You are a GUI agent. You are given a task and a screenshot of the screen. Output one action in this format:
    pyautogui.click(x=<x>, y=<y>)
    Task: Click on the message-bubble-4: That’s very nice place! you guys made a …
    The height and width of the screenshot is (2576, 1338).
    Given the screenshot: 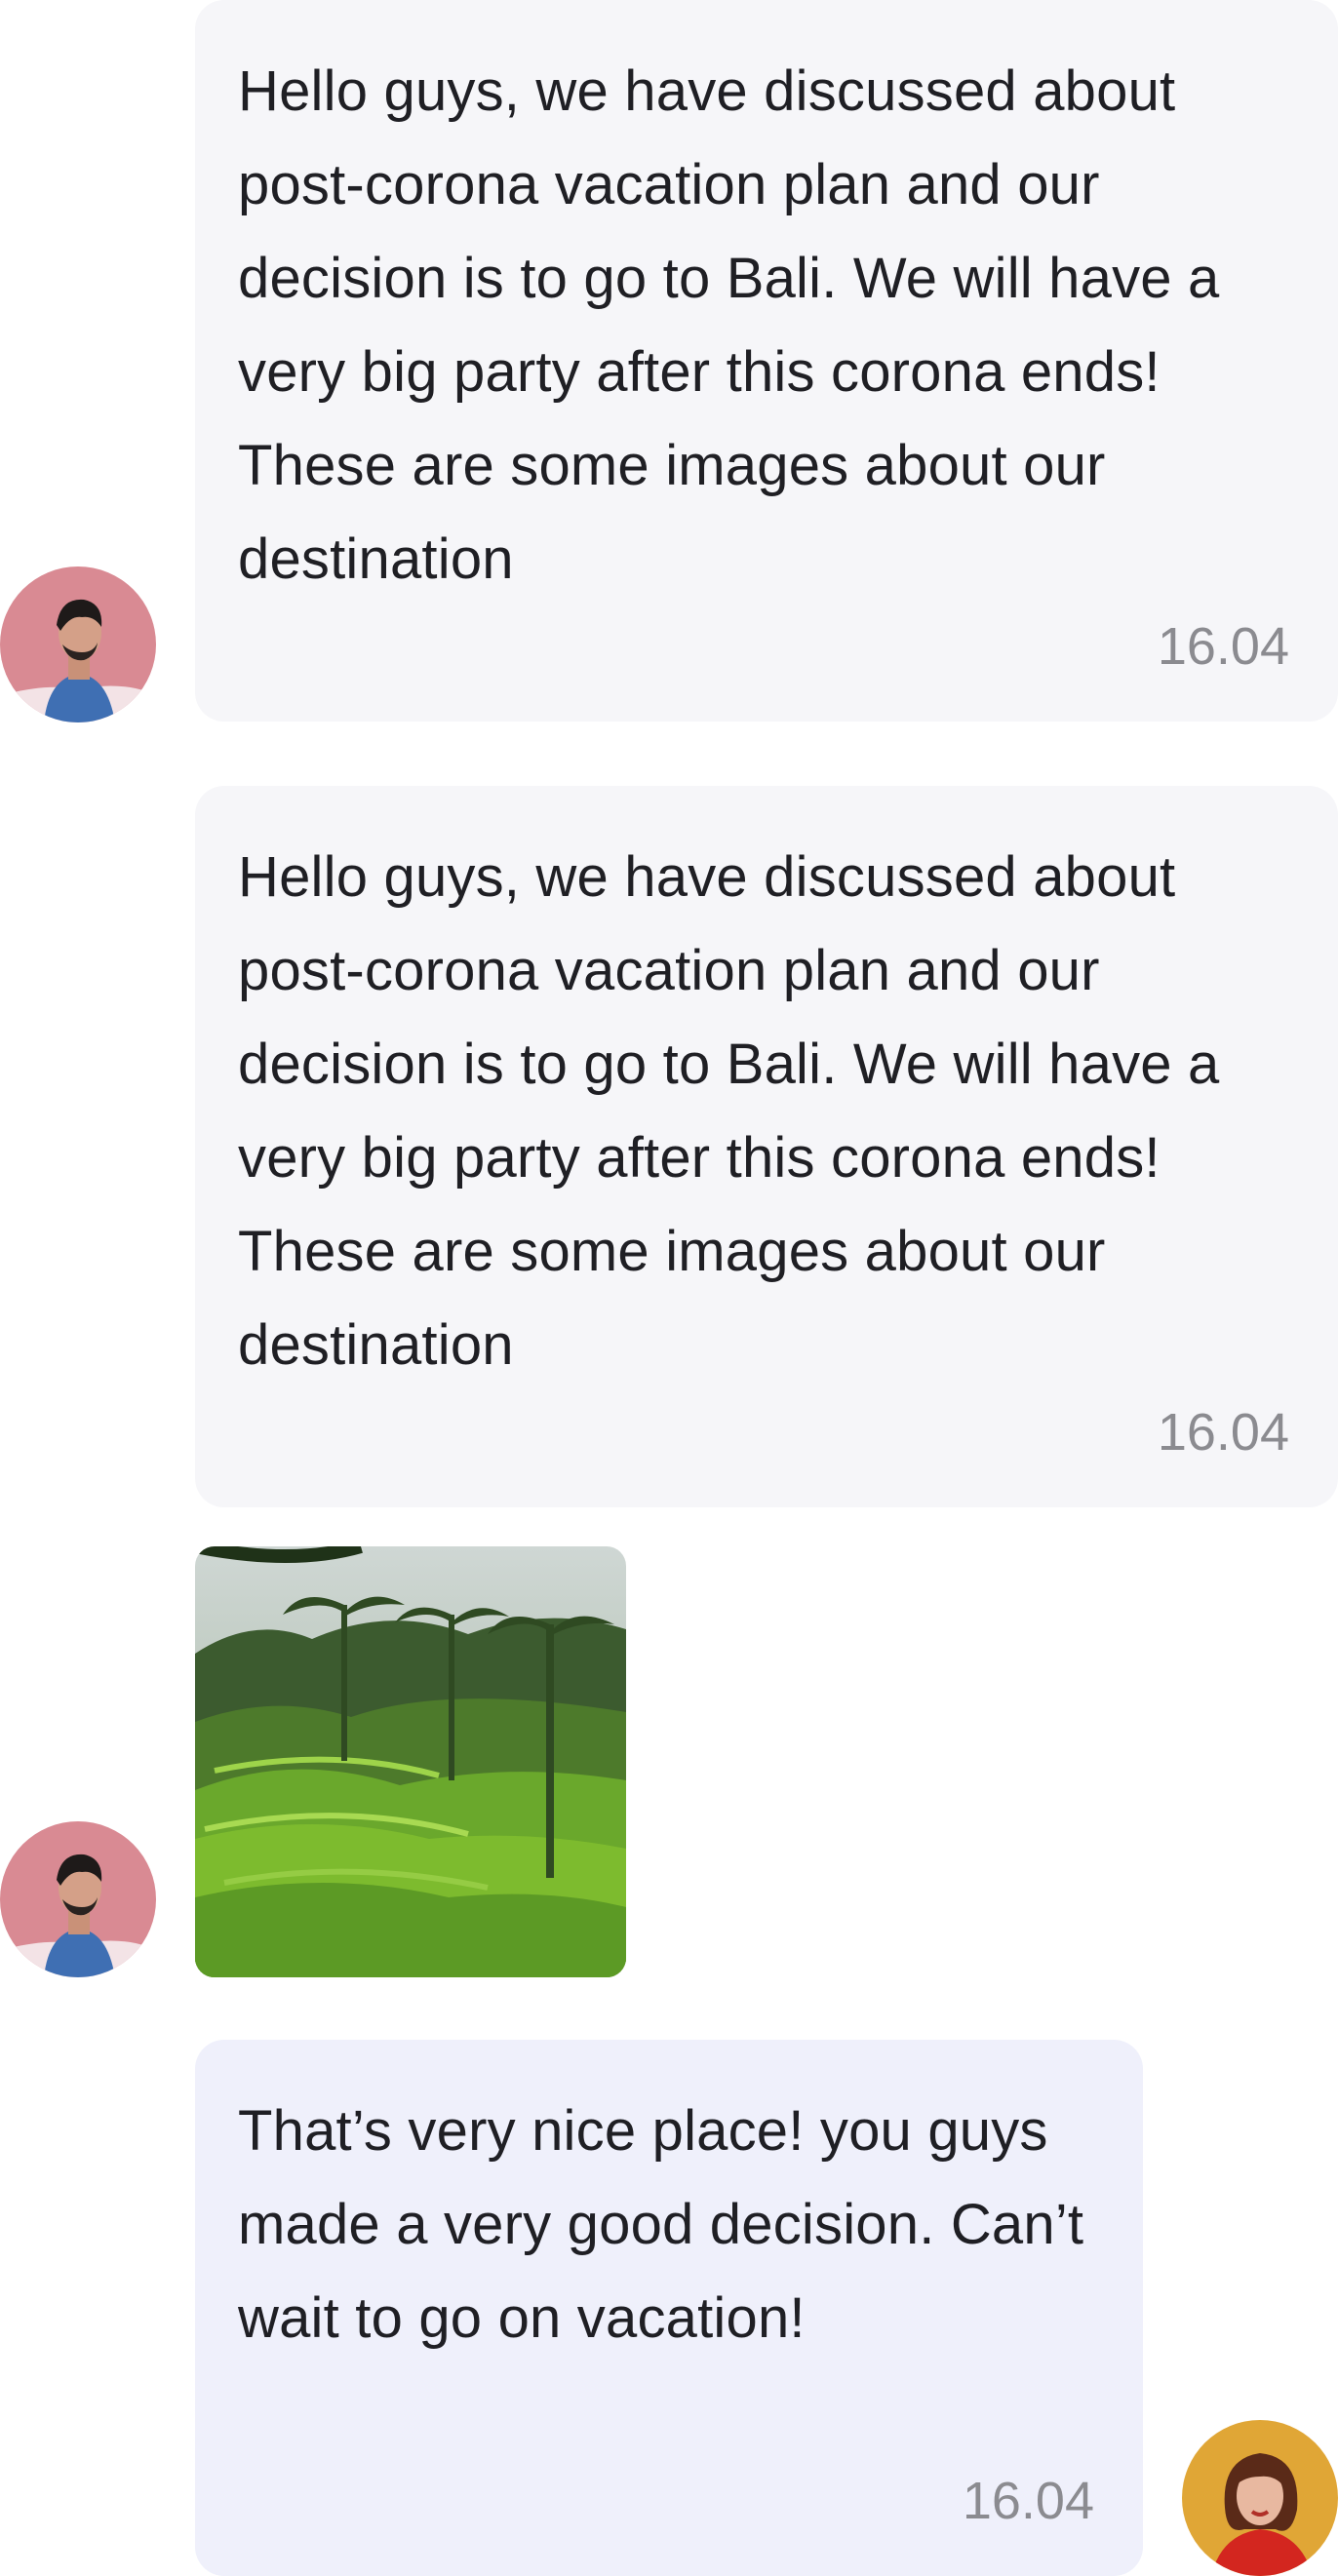 What is the action you would take?
    pyautogui.click(x=669, y=2308)
    